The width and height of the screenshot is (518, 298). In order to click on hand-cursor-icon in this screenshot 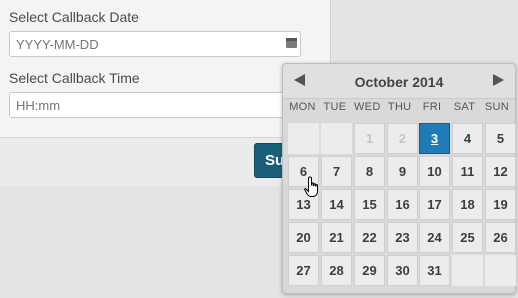, I will do `click(311, 186)`.